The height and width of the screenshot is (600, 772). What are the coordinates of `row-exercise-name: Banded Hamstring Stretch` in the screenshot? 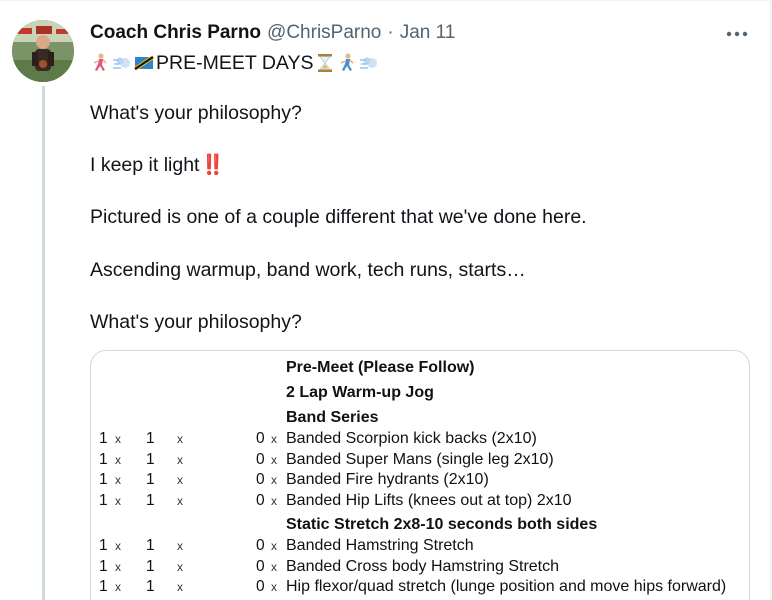 It's located at (380, 545).